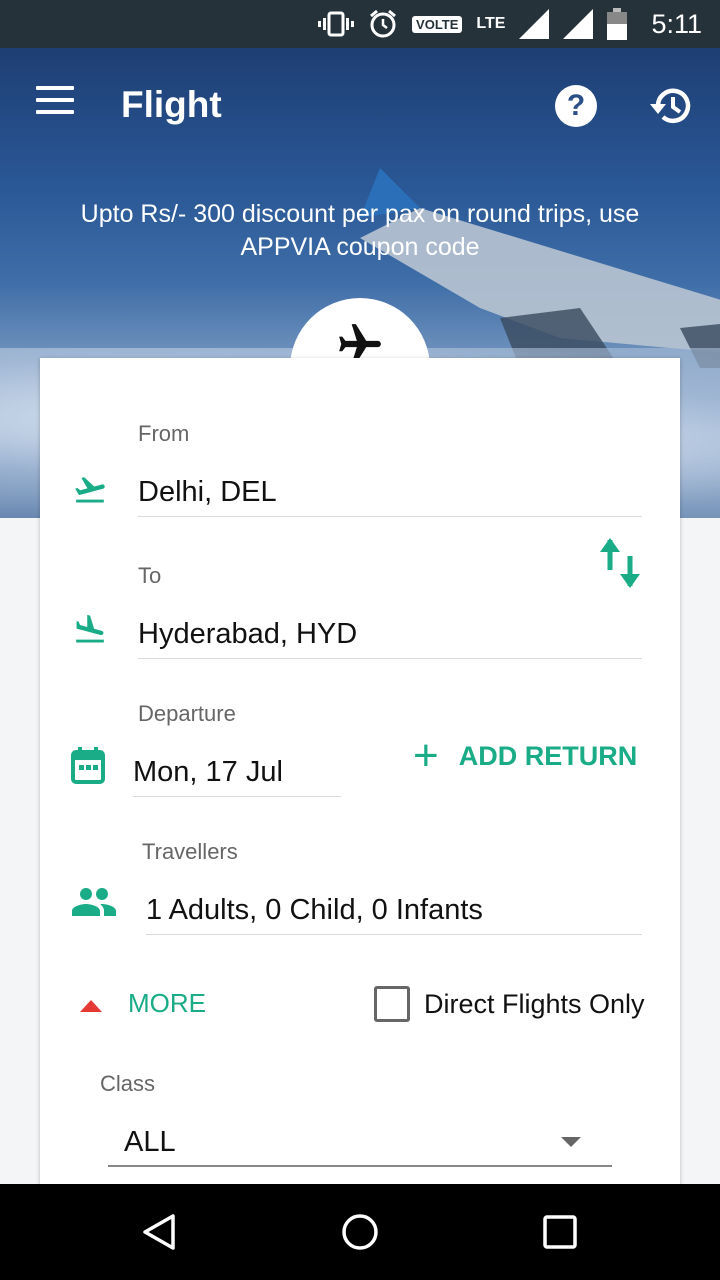 The height and width of the screenshot is (1280, 720). Describe the element at coordinates (91, 1005) in the screenshot. I see `expand-arrow-icon` at that location.